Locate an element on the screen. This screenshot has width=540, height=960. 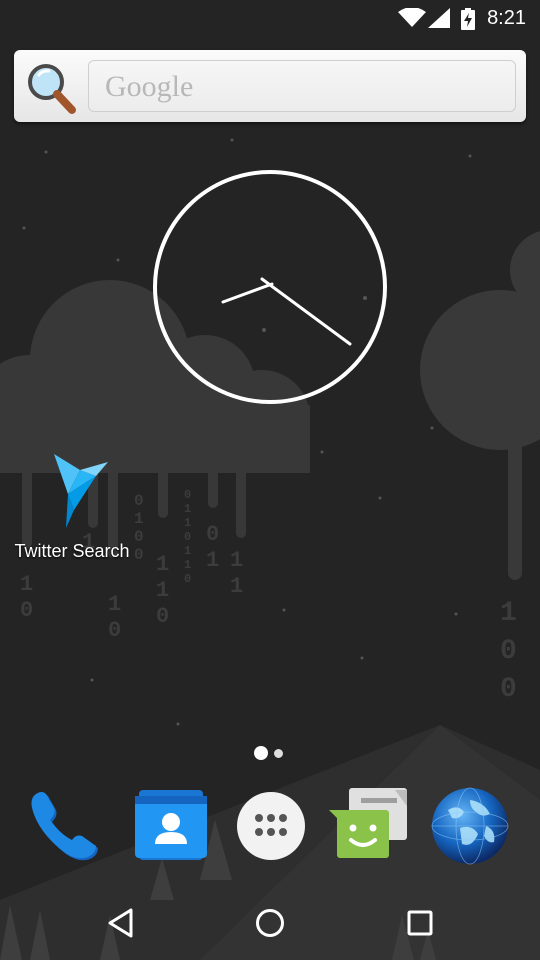
app-label: Twitter Search is located at coordinates (72, 551).